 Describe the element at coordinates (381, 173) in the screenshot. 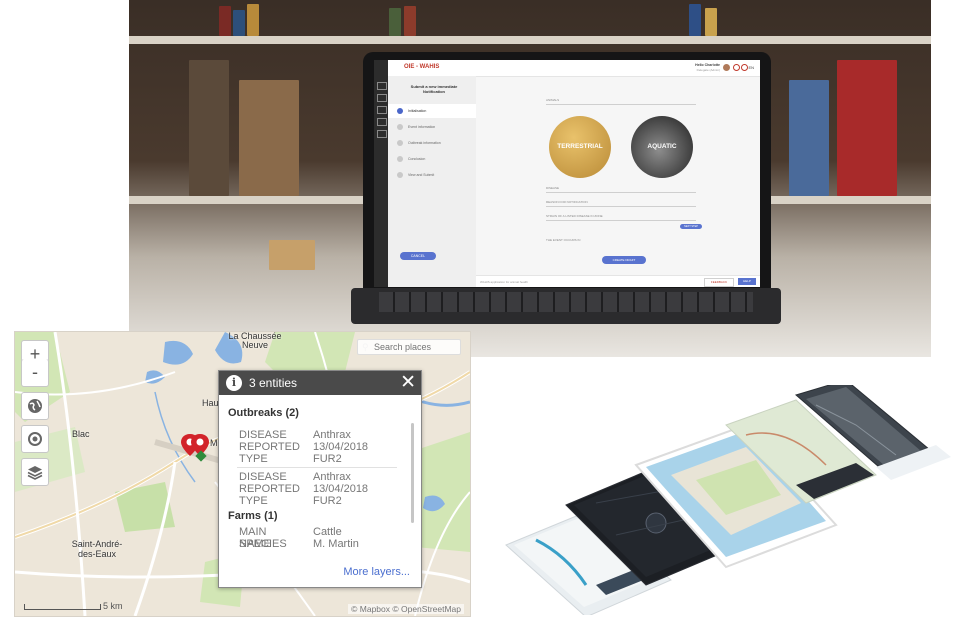

I see `app-nav-rail` at that location.